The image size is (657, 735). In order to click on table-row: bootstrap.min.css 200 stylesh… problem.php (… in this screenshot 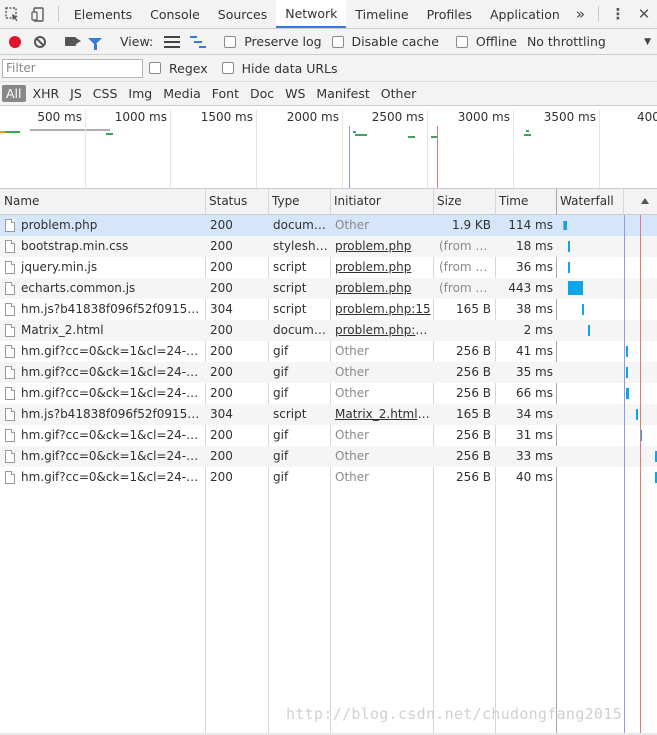, I will do `click(328, 246)`.